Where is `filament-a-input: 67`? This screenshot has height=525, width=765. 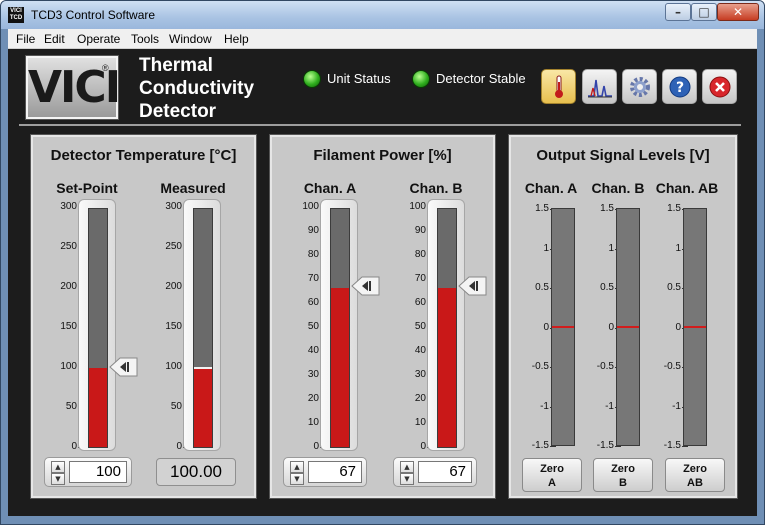
filament-a-input: 67 is located at coordinates (335, 472).